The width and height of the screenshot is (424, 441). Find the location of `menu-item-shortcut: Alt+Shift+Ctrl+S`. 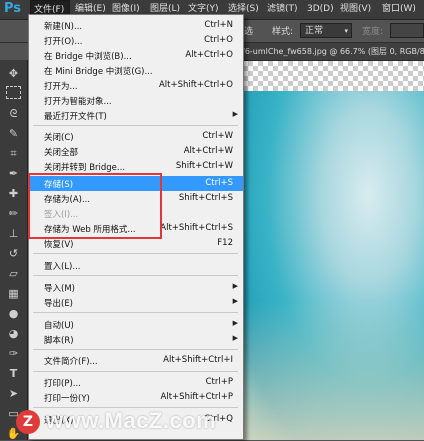

menu-item-shortcut: Alt+Shift+Ctrl+S is located at coordinates (196, 228).